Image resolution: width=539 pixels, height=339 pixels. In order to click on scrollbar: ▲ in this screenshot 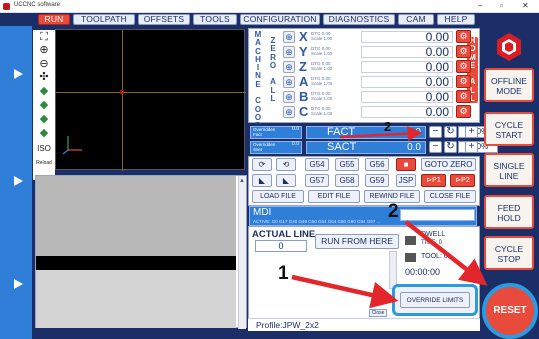, I will do `click(242, 252)`.